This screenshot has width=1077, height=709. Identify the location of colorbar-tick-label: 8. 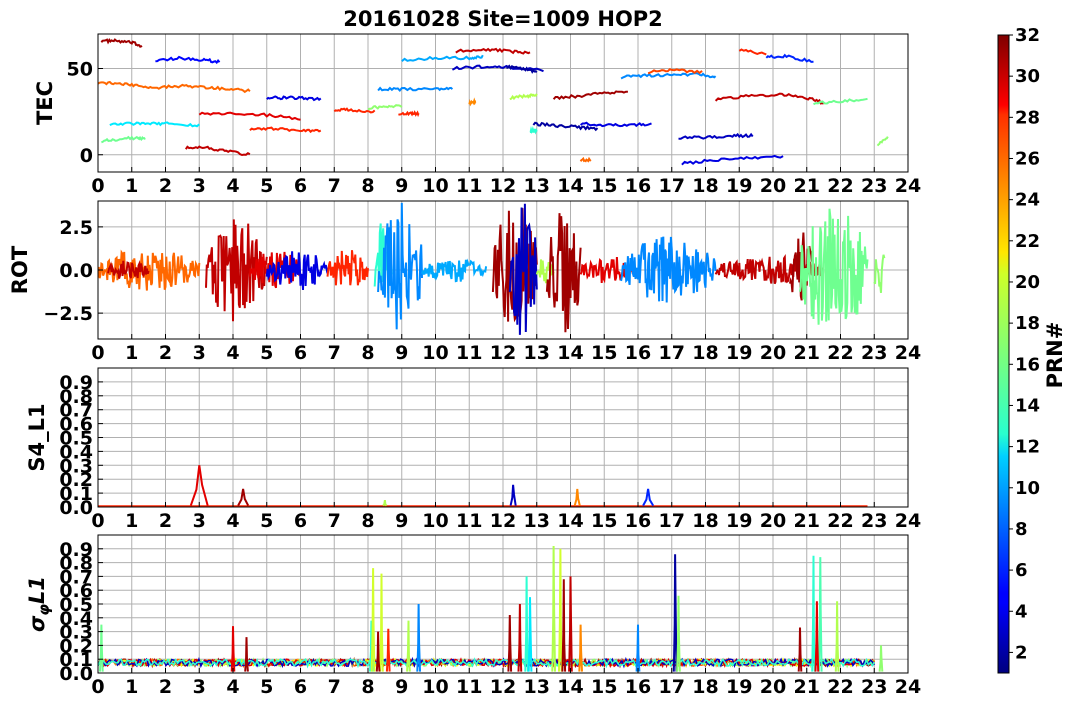
(1021, 529).